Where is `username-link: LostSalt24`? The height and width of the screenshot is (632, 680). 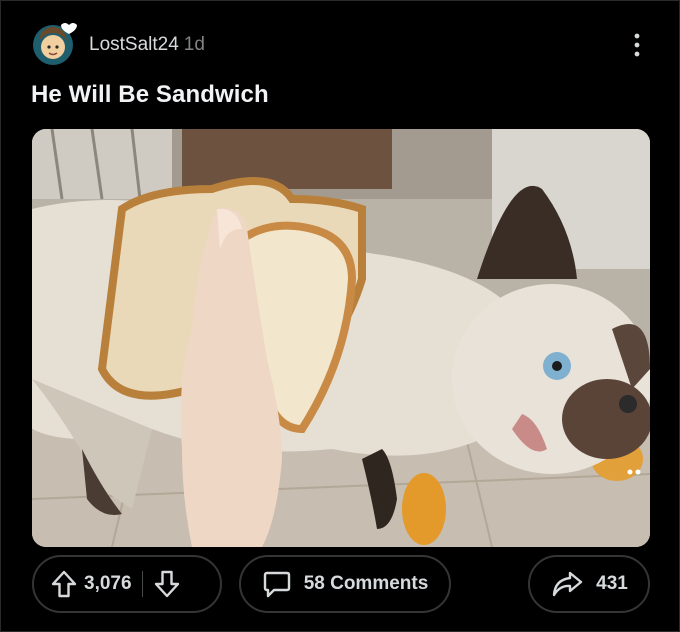
username-link: LostSalt24 is located at coordinates (134, 44).